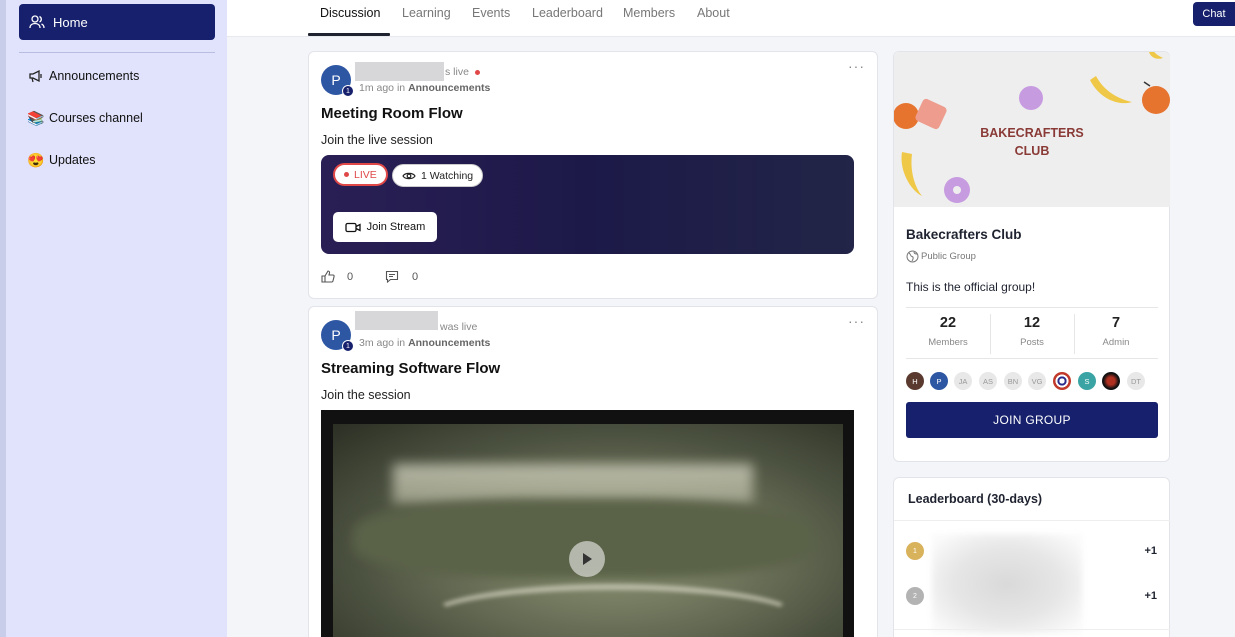 The width and height of the screenshot is (1235, 637). What do you see at coordinates (915, 596) in the screenshot?
I see `silver-medal-icon: 2` at bounding box center [915, 596].